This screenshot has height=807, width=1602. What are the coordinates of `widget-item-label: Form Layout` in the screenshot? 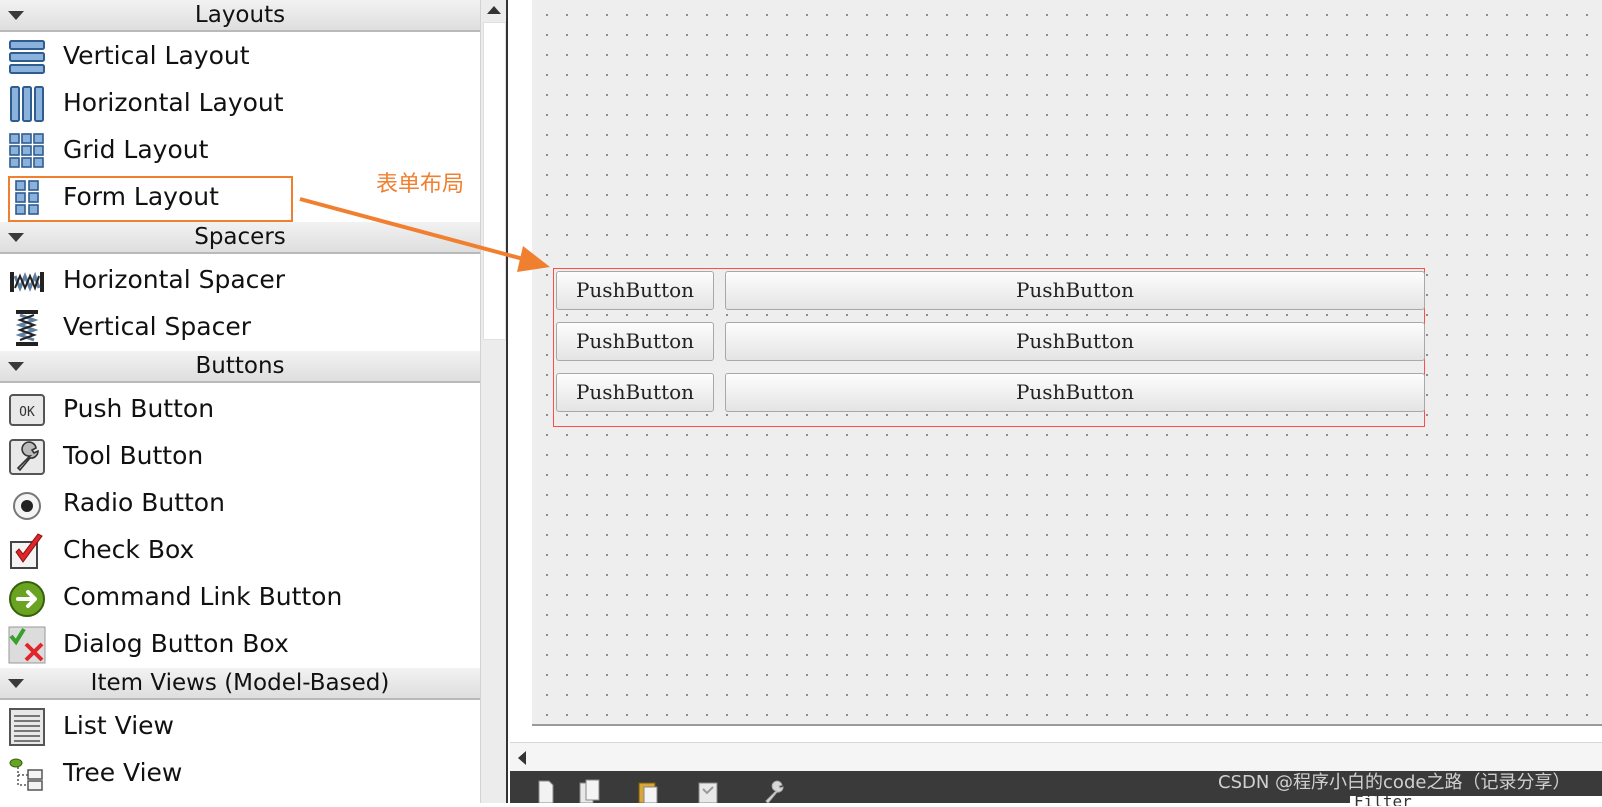 It's located at (141, 196).